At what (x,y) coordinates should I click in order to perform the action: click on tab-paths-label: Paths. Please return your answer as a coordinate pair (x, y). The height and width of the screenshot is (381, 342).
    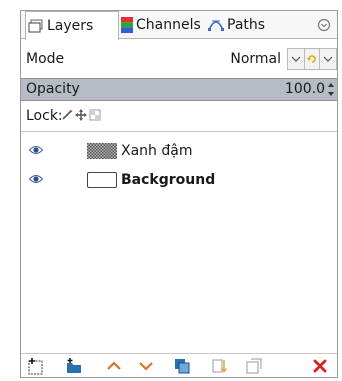
    Looking at the image, I should click on (246, 25).